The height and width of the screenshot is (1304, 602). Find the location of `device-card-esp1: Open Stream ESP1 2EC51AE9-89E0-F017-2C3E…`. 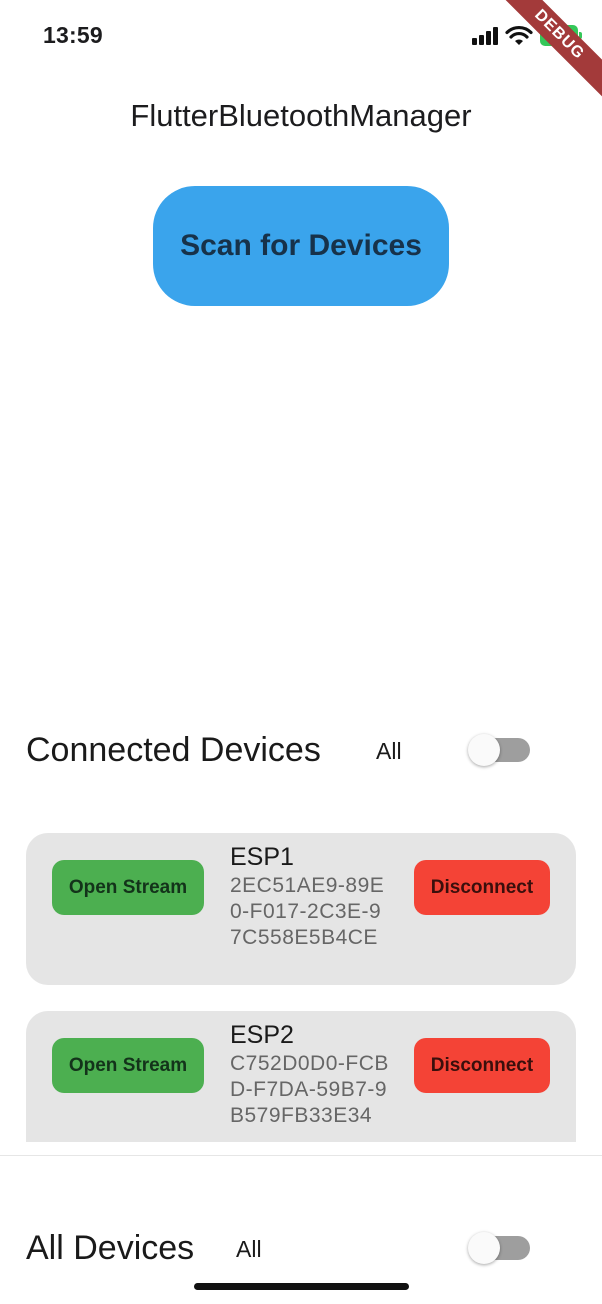

device-card-esp1: Open Stream ESP1 2EC51AE9-89E0-F017-2C3E… is located at coordinates (301, 909).